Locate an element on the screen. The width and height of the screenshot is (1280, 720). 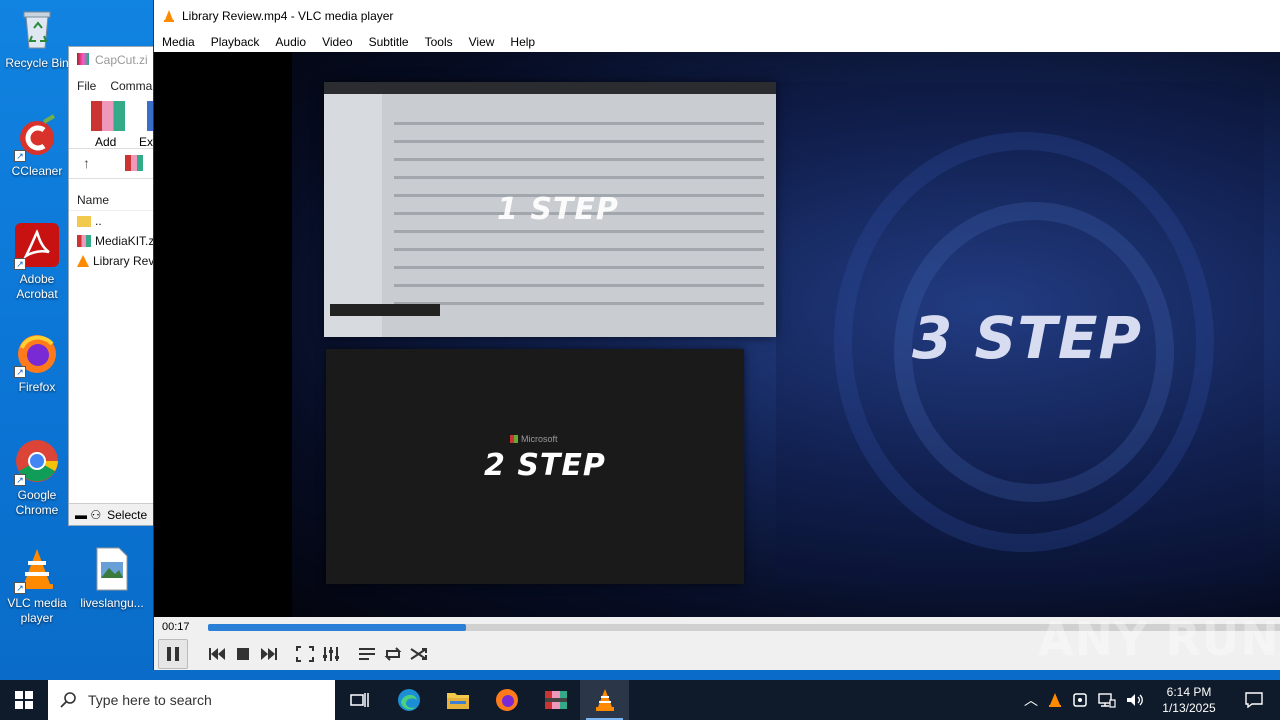
stop-button is located at coordinates (243, 654).